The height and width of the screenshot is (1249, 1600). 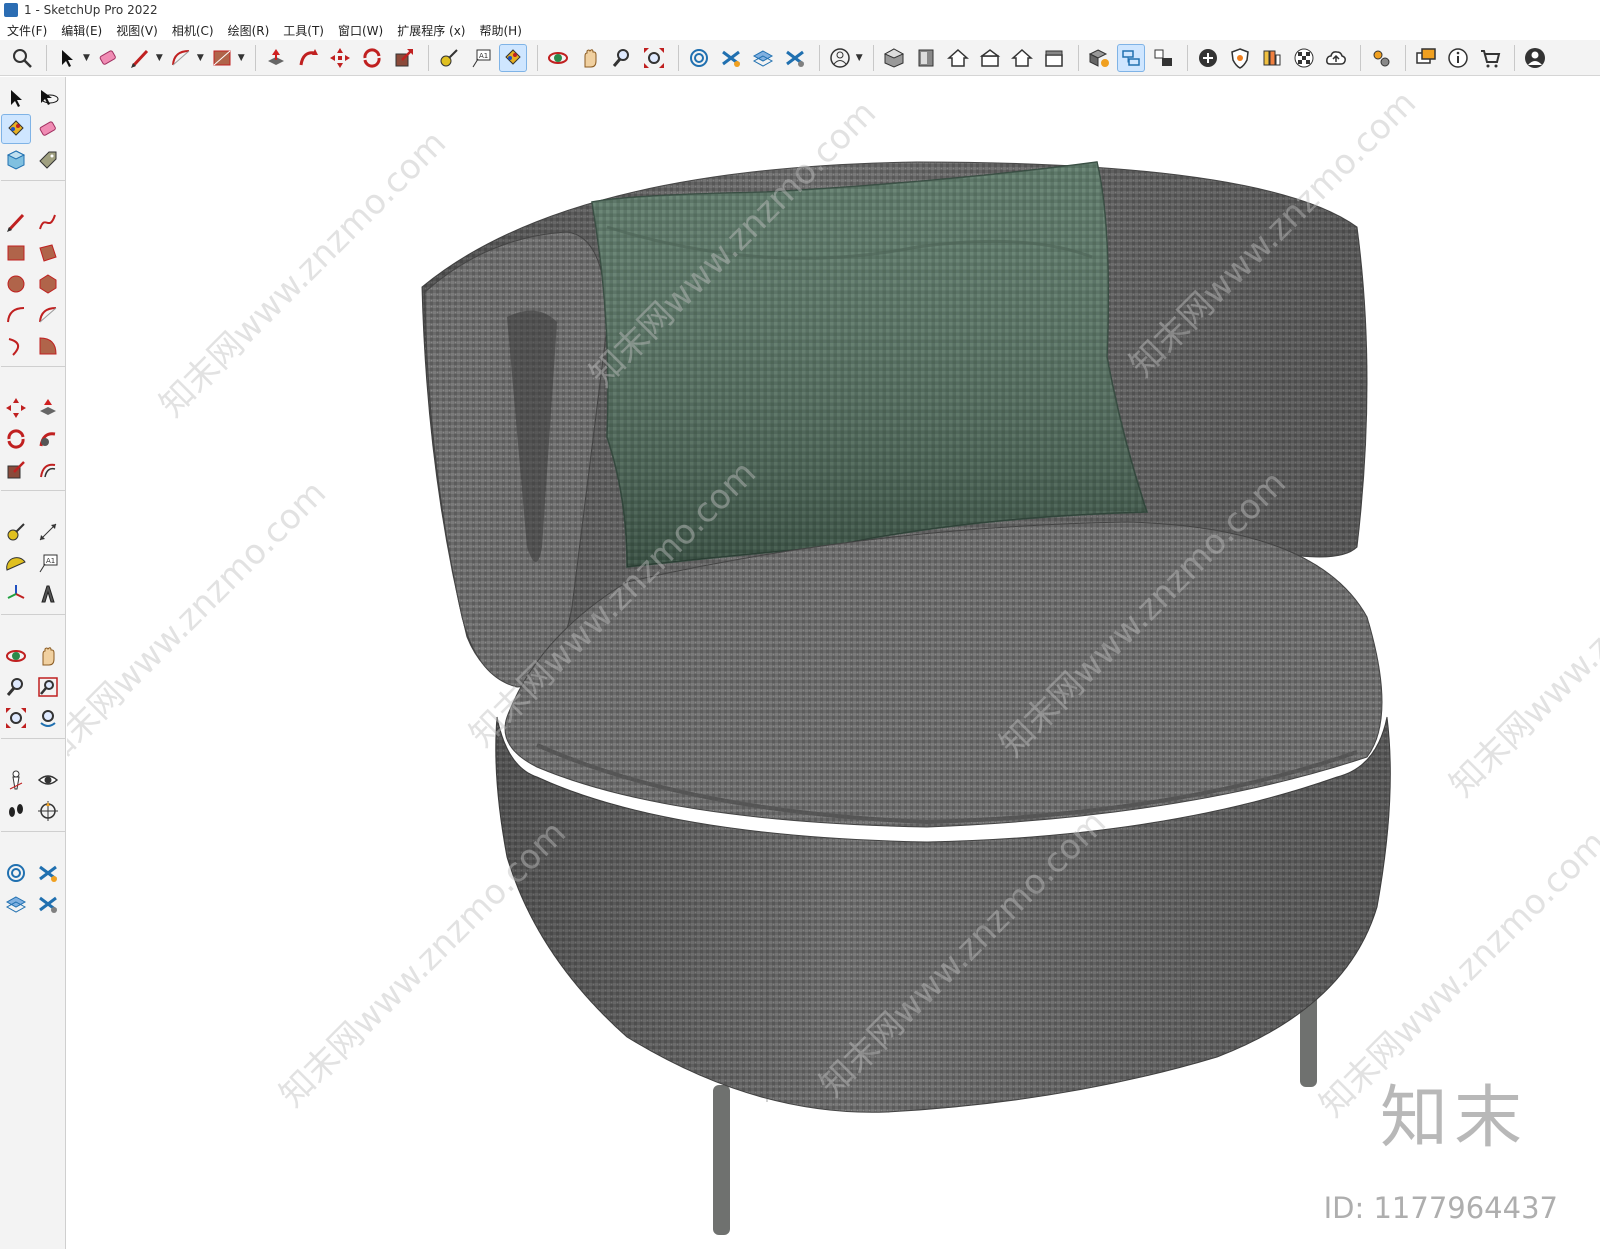 I want to click on right-view-icon, so click(x=990, y=58).